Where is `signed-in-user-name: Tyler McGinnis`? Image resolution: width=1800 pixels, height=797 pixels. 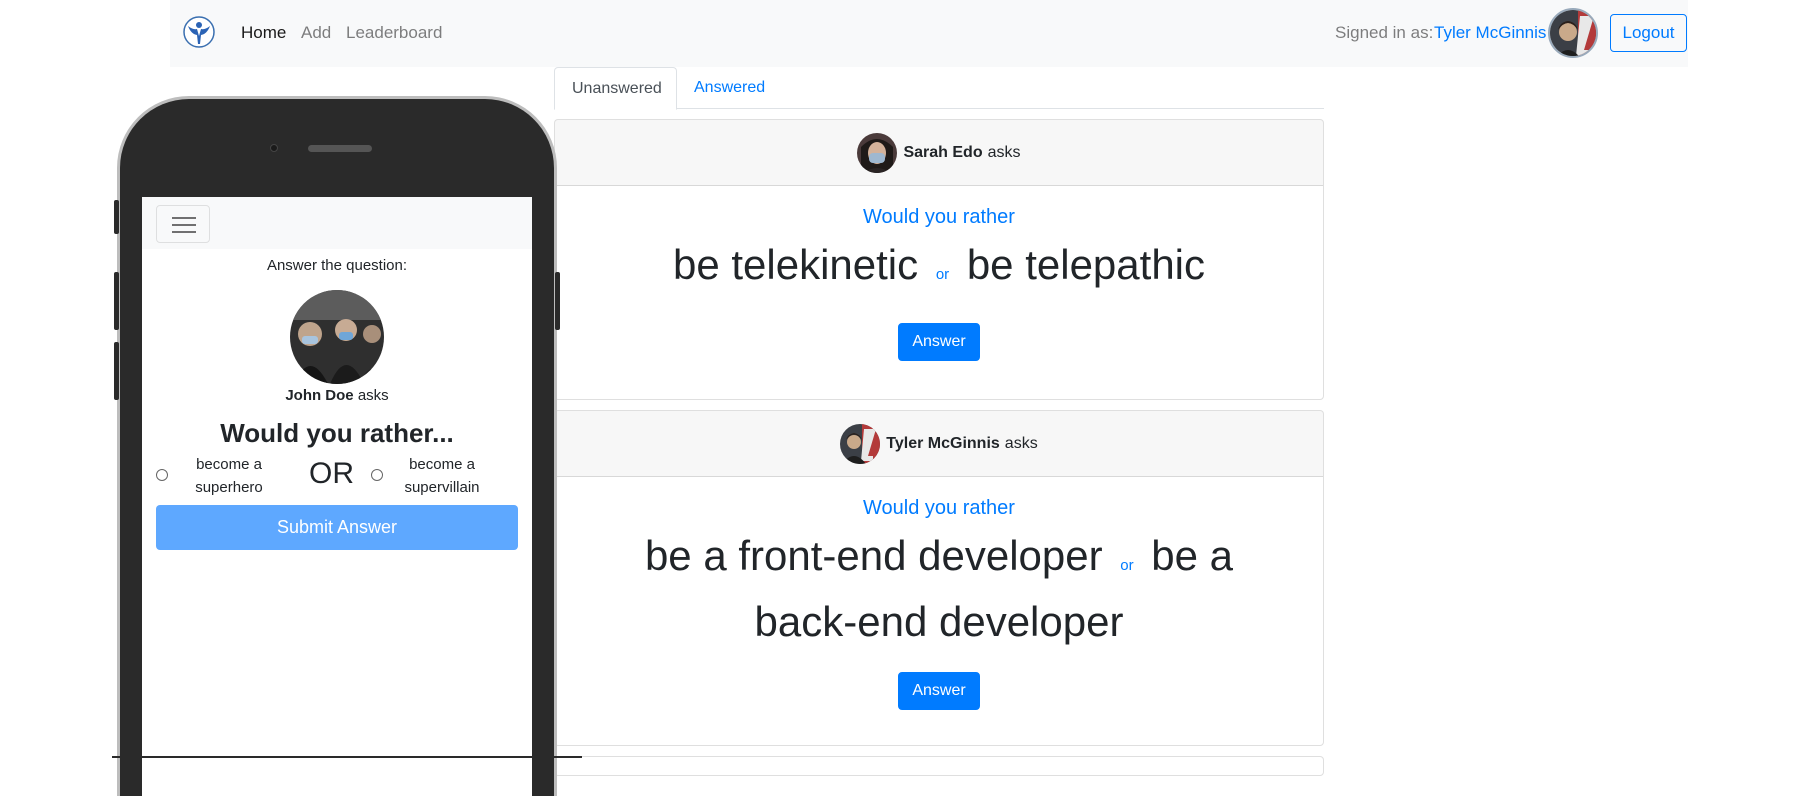 signed-in-user-name: Tyler McGinnis is located at coordinates (1490, 33).